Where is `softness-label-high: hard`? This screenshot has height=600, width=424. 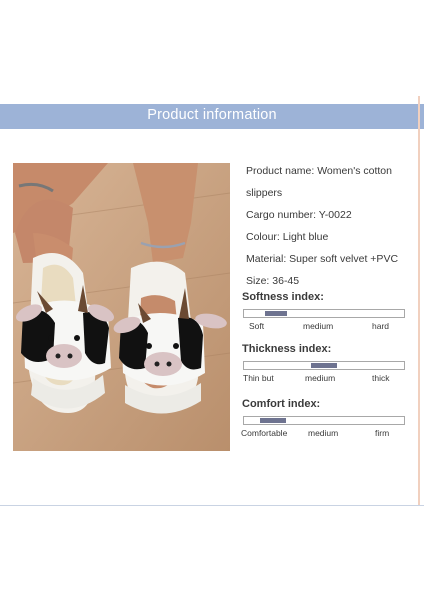
softness-label-high: hard is located at coordinates (381, 326).